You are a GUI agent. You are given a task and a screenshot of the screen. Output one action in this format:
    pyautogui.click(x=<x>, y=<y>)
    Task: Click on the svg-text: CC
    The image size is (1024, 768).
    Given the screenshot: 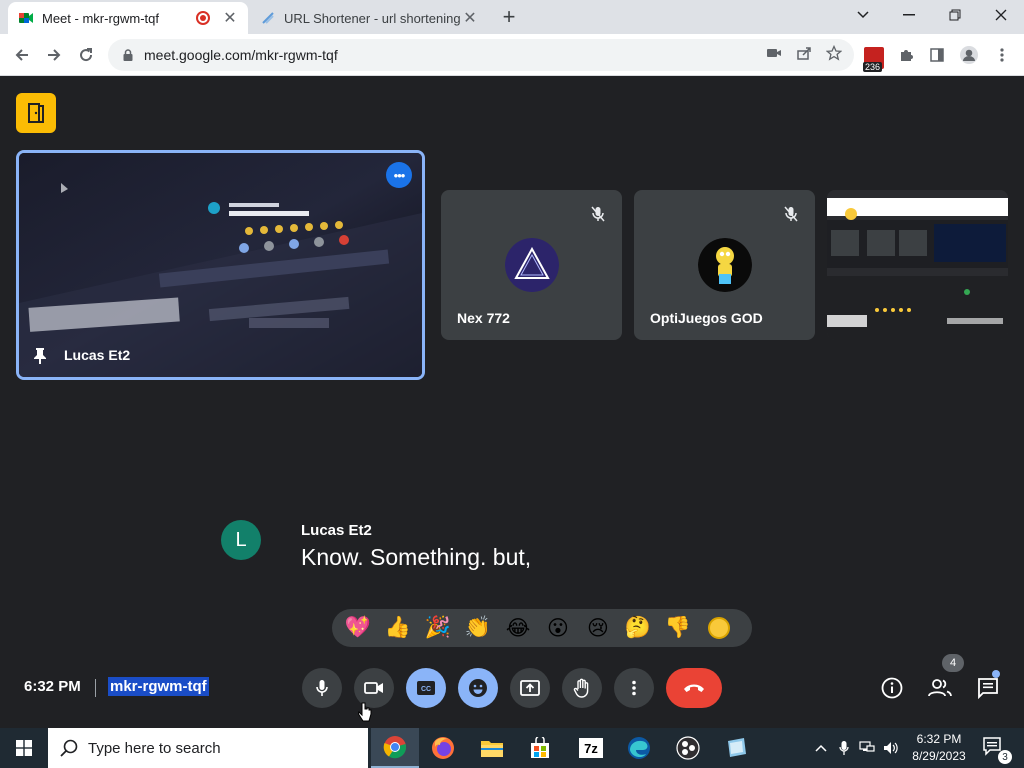 What is the action you would take?
    pyautogui.click(x=426, y=689)
    